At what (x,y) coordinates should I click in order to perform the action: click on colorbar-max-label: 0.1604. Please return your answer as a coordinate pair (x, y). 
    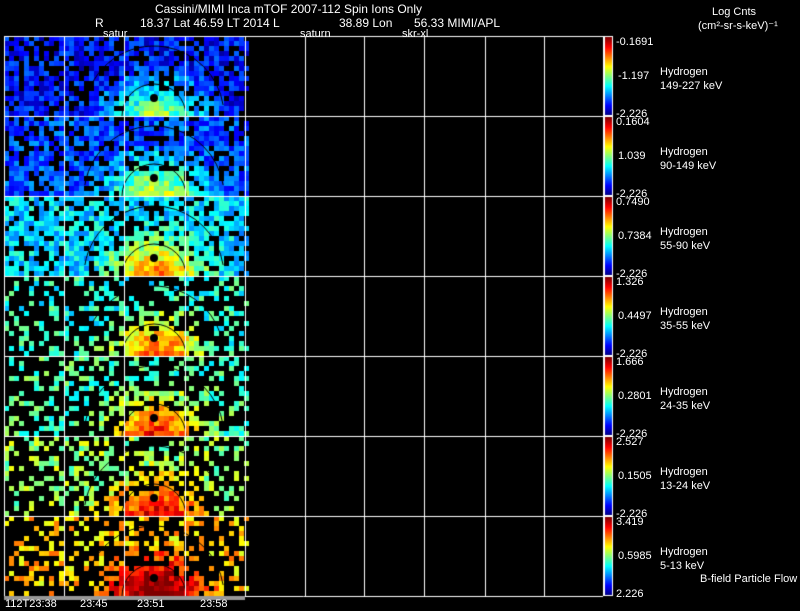
    Looking at the image, I should click on (633, 122).